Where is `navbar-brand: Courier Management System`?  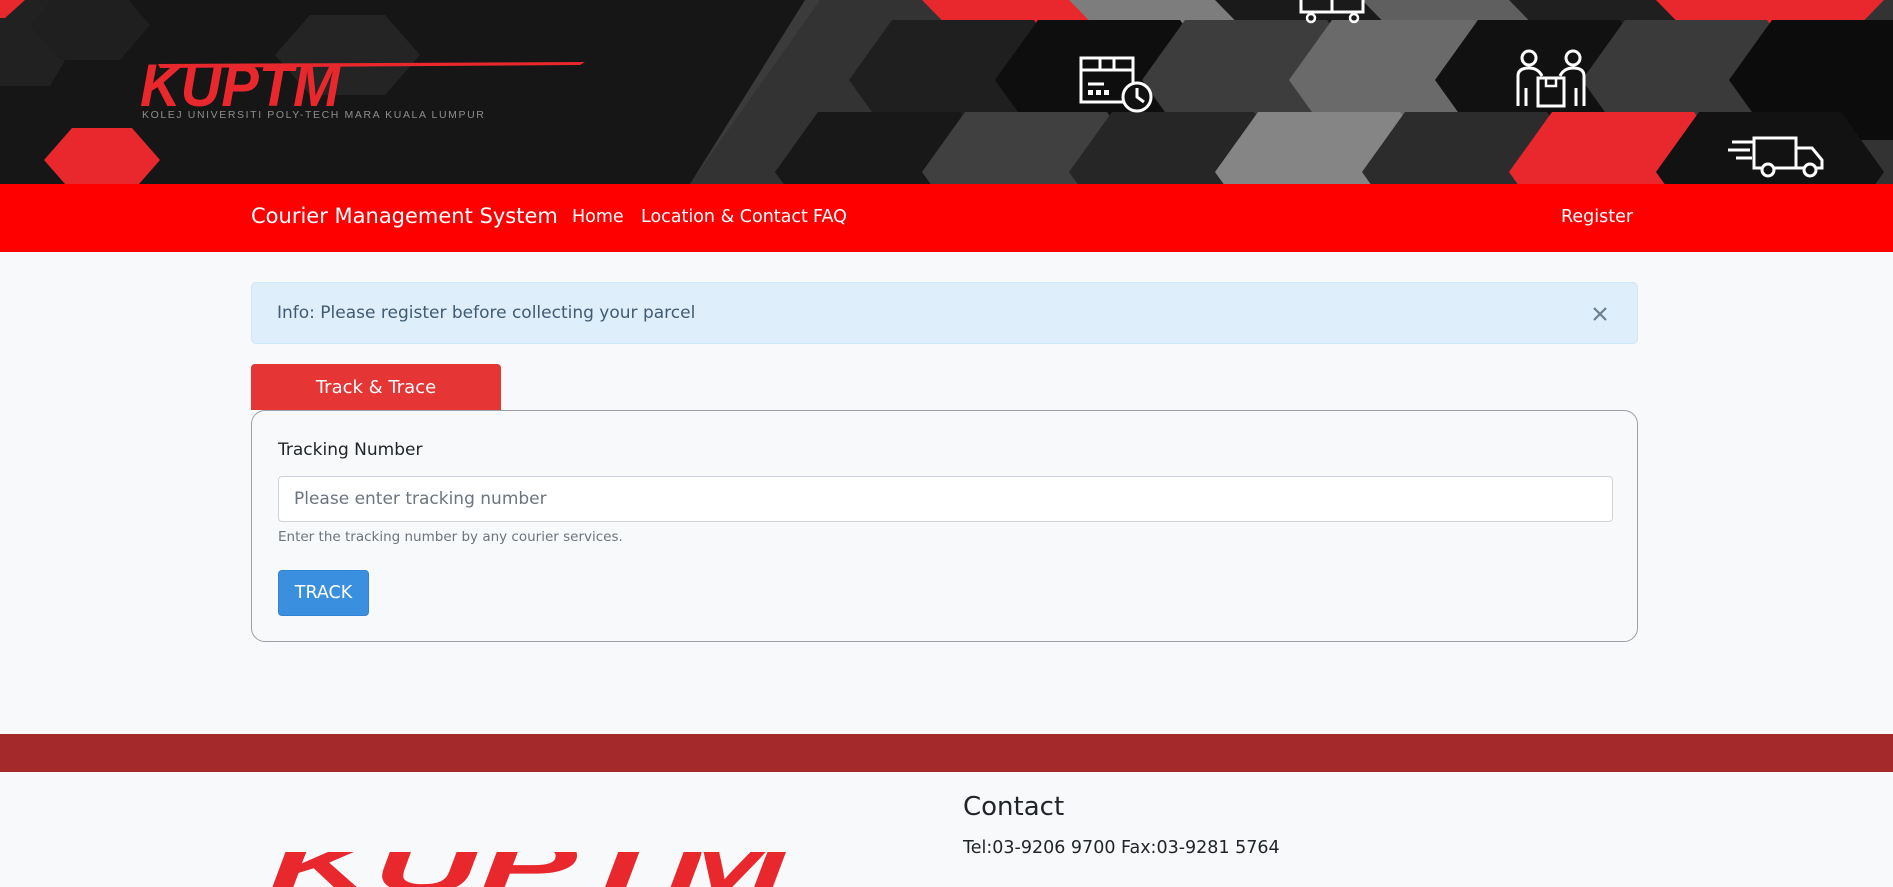 navbar-brand: Courier Management System is located at coordinates (404, 216).